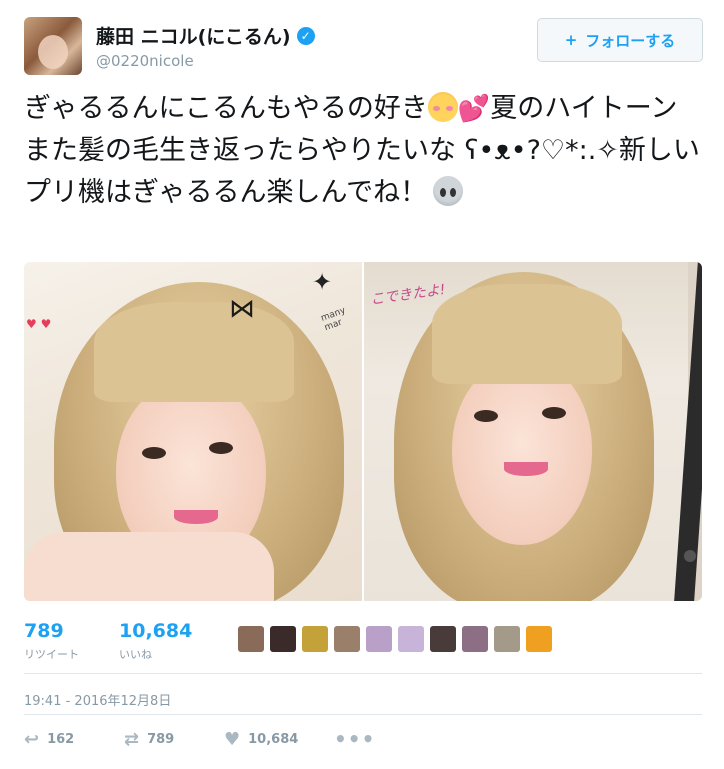 This screenshot has height=769, width=724. I want to click on hearts-sticker-icon: ♥ ♥, so click(39, 324).